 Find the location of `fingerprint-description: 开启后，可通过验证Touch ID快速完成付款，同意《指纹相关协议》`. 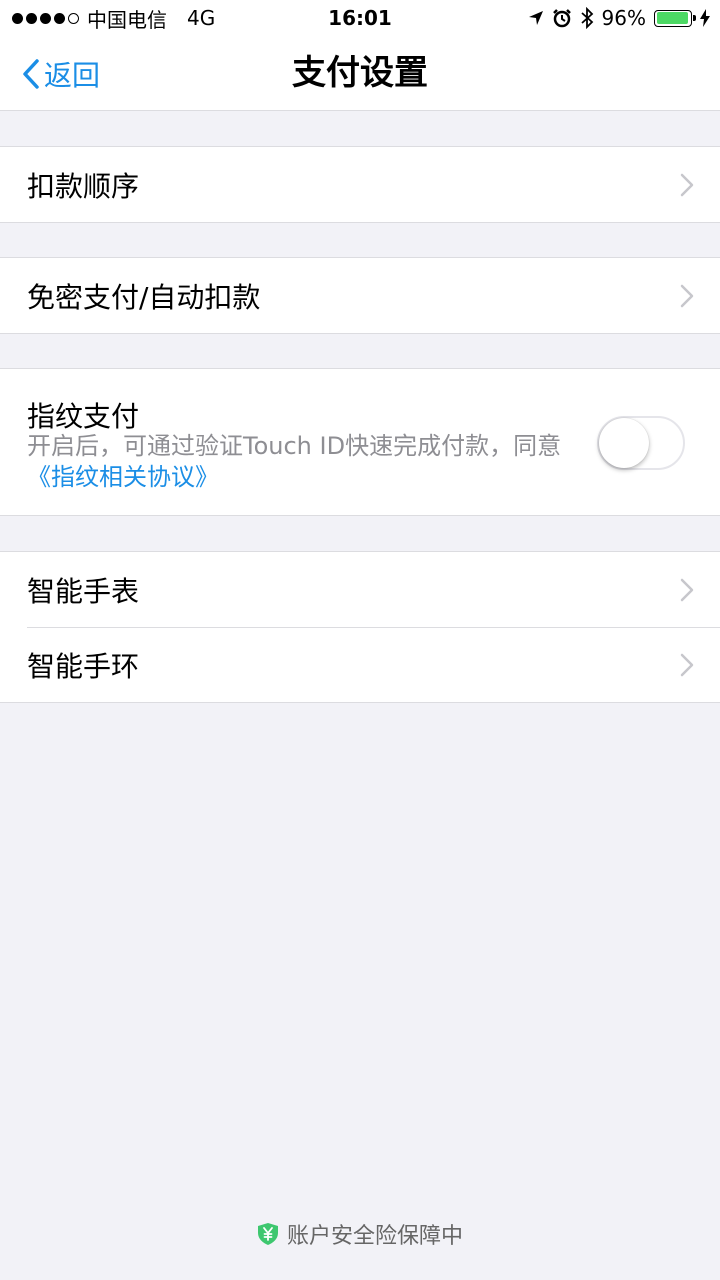

fingerprint-description: 开启后，可通过验证Touch ID快速完成付款，同意《指纹相关协议》 is located at coordinates (308, 462).